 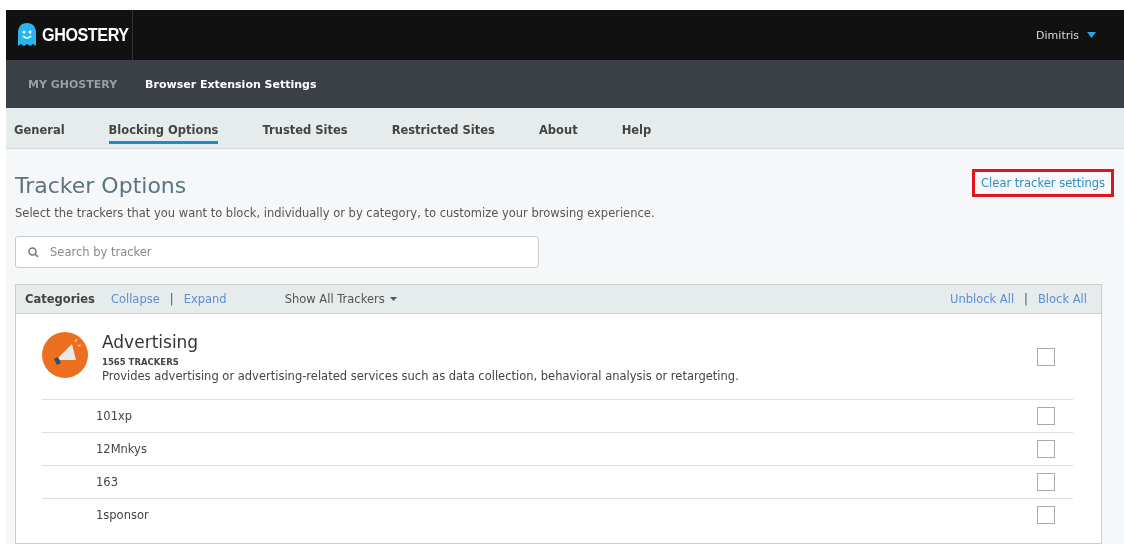 I want to click on search-icon, so click(x=33, y=252).